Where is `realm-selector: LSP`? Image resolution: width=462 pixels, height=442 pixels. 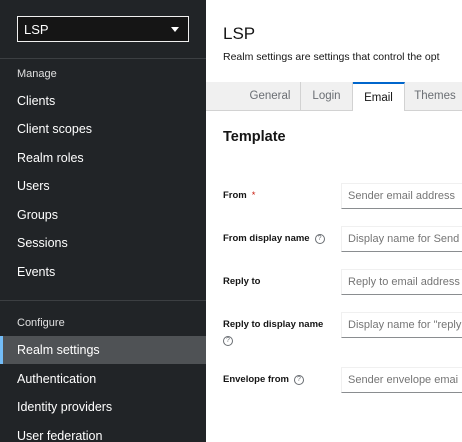
realm-selector: LSP is located at coordinates (103, 29).